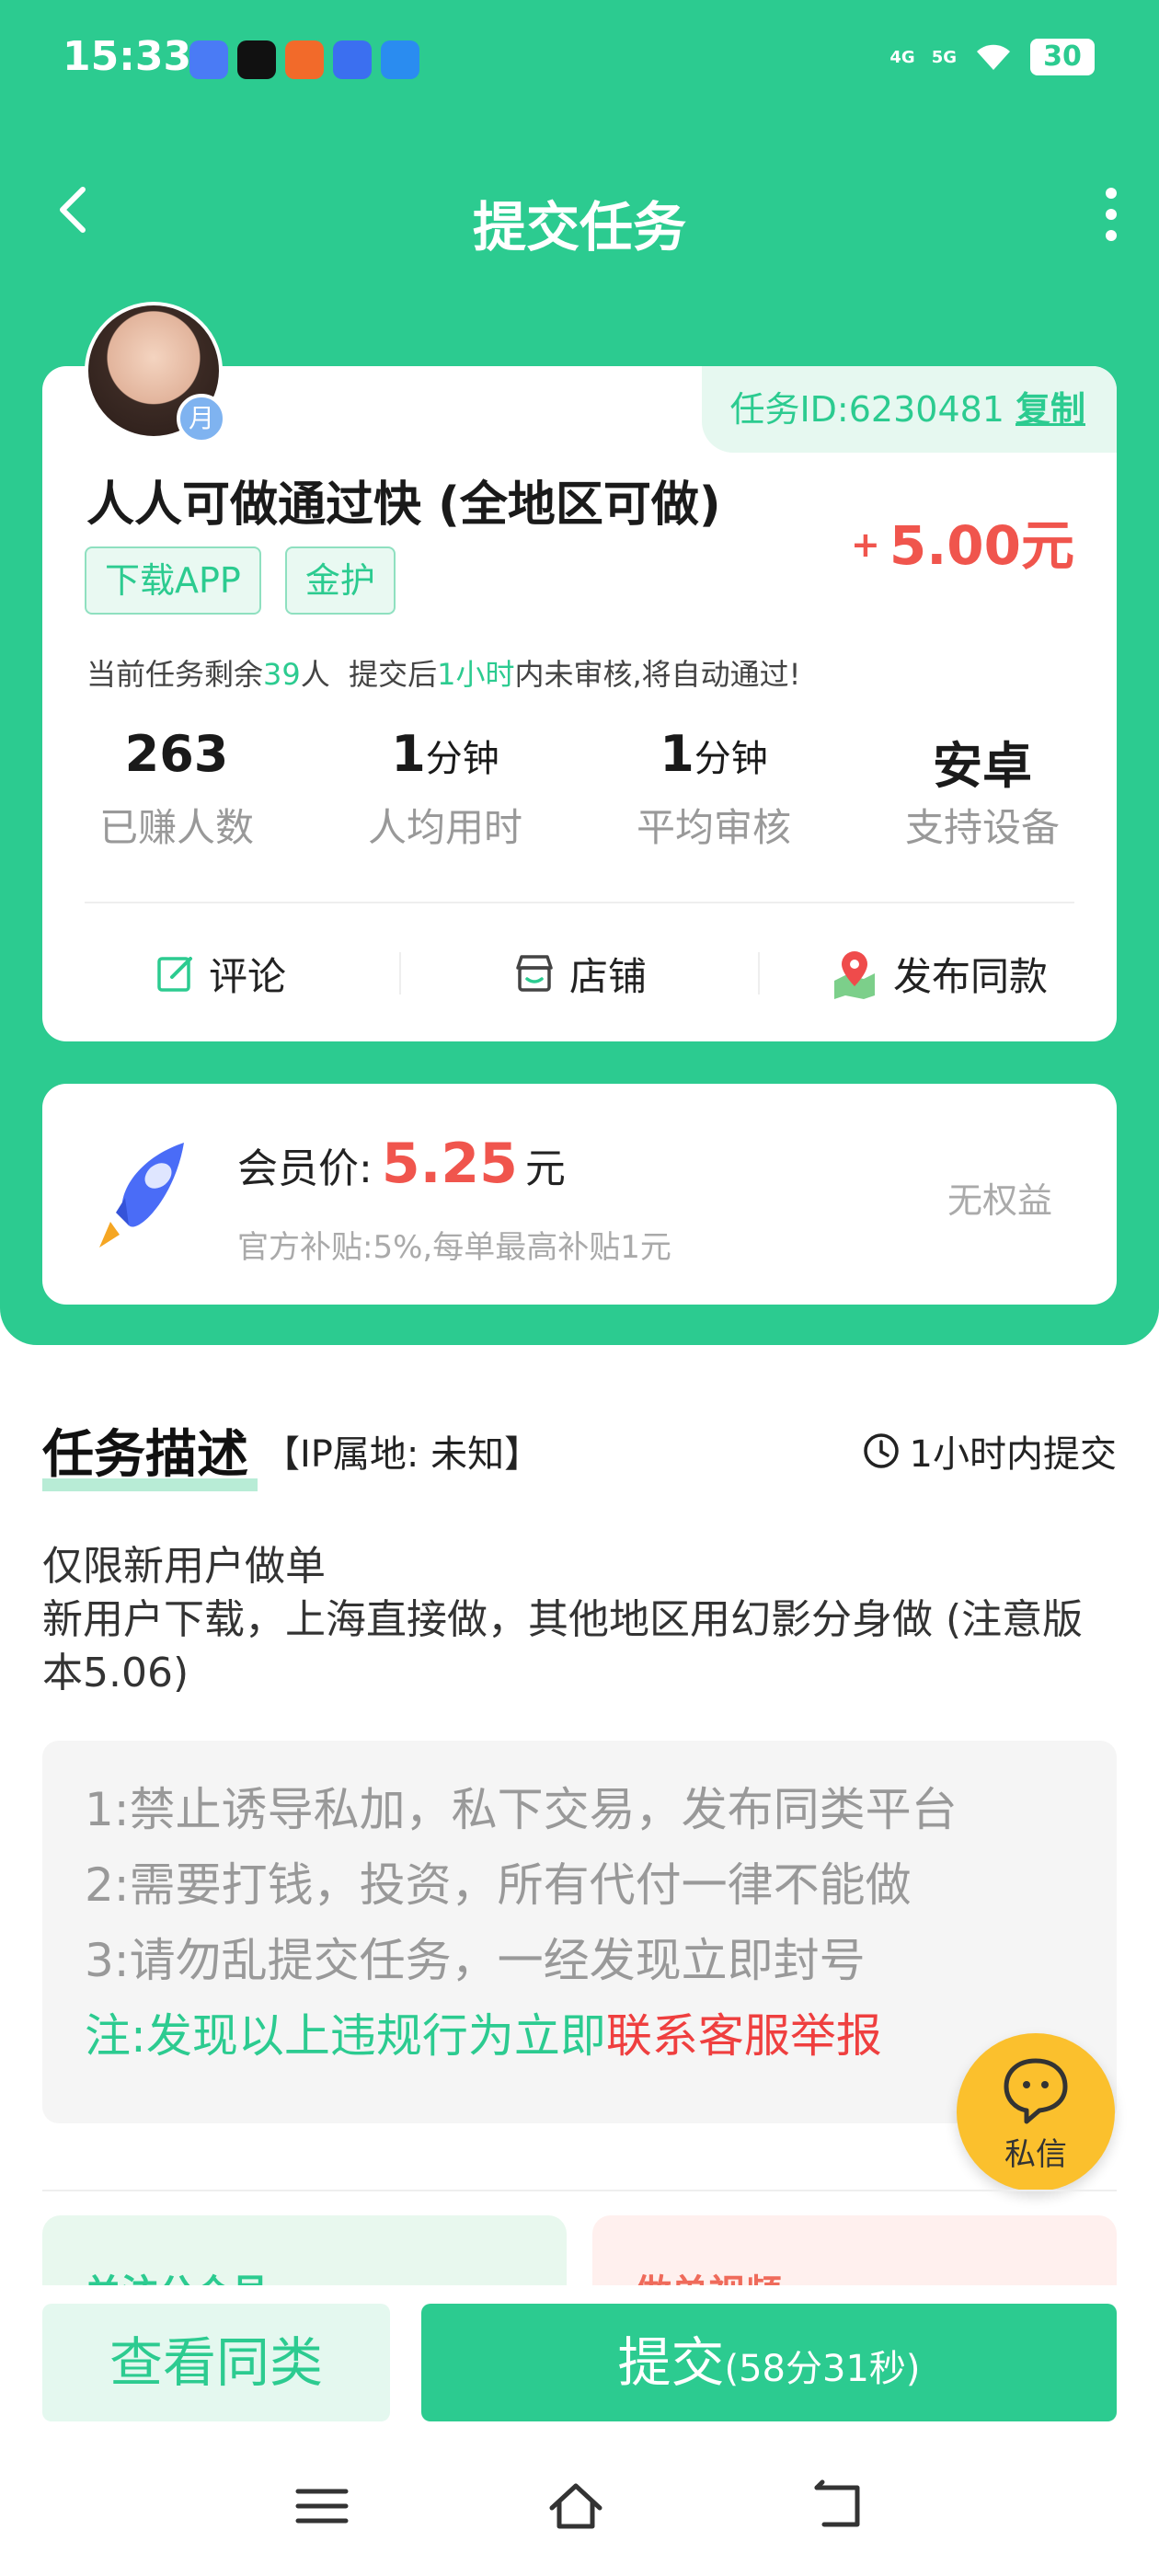  I want to click on fab-label: 私信, so click(1035, 2154).